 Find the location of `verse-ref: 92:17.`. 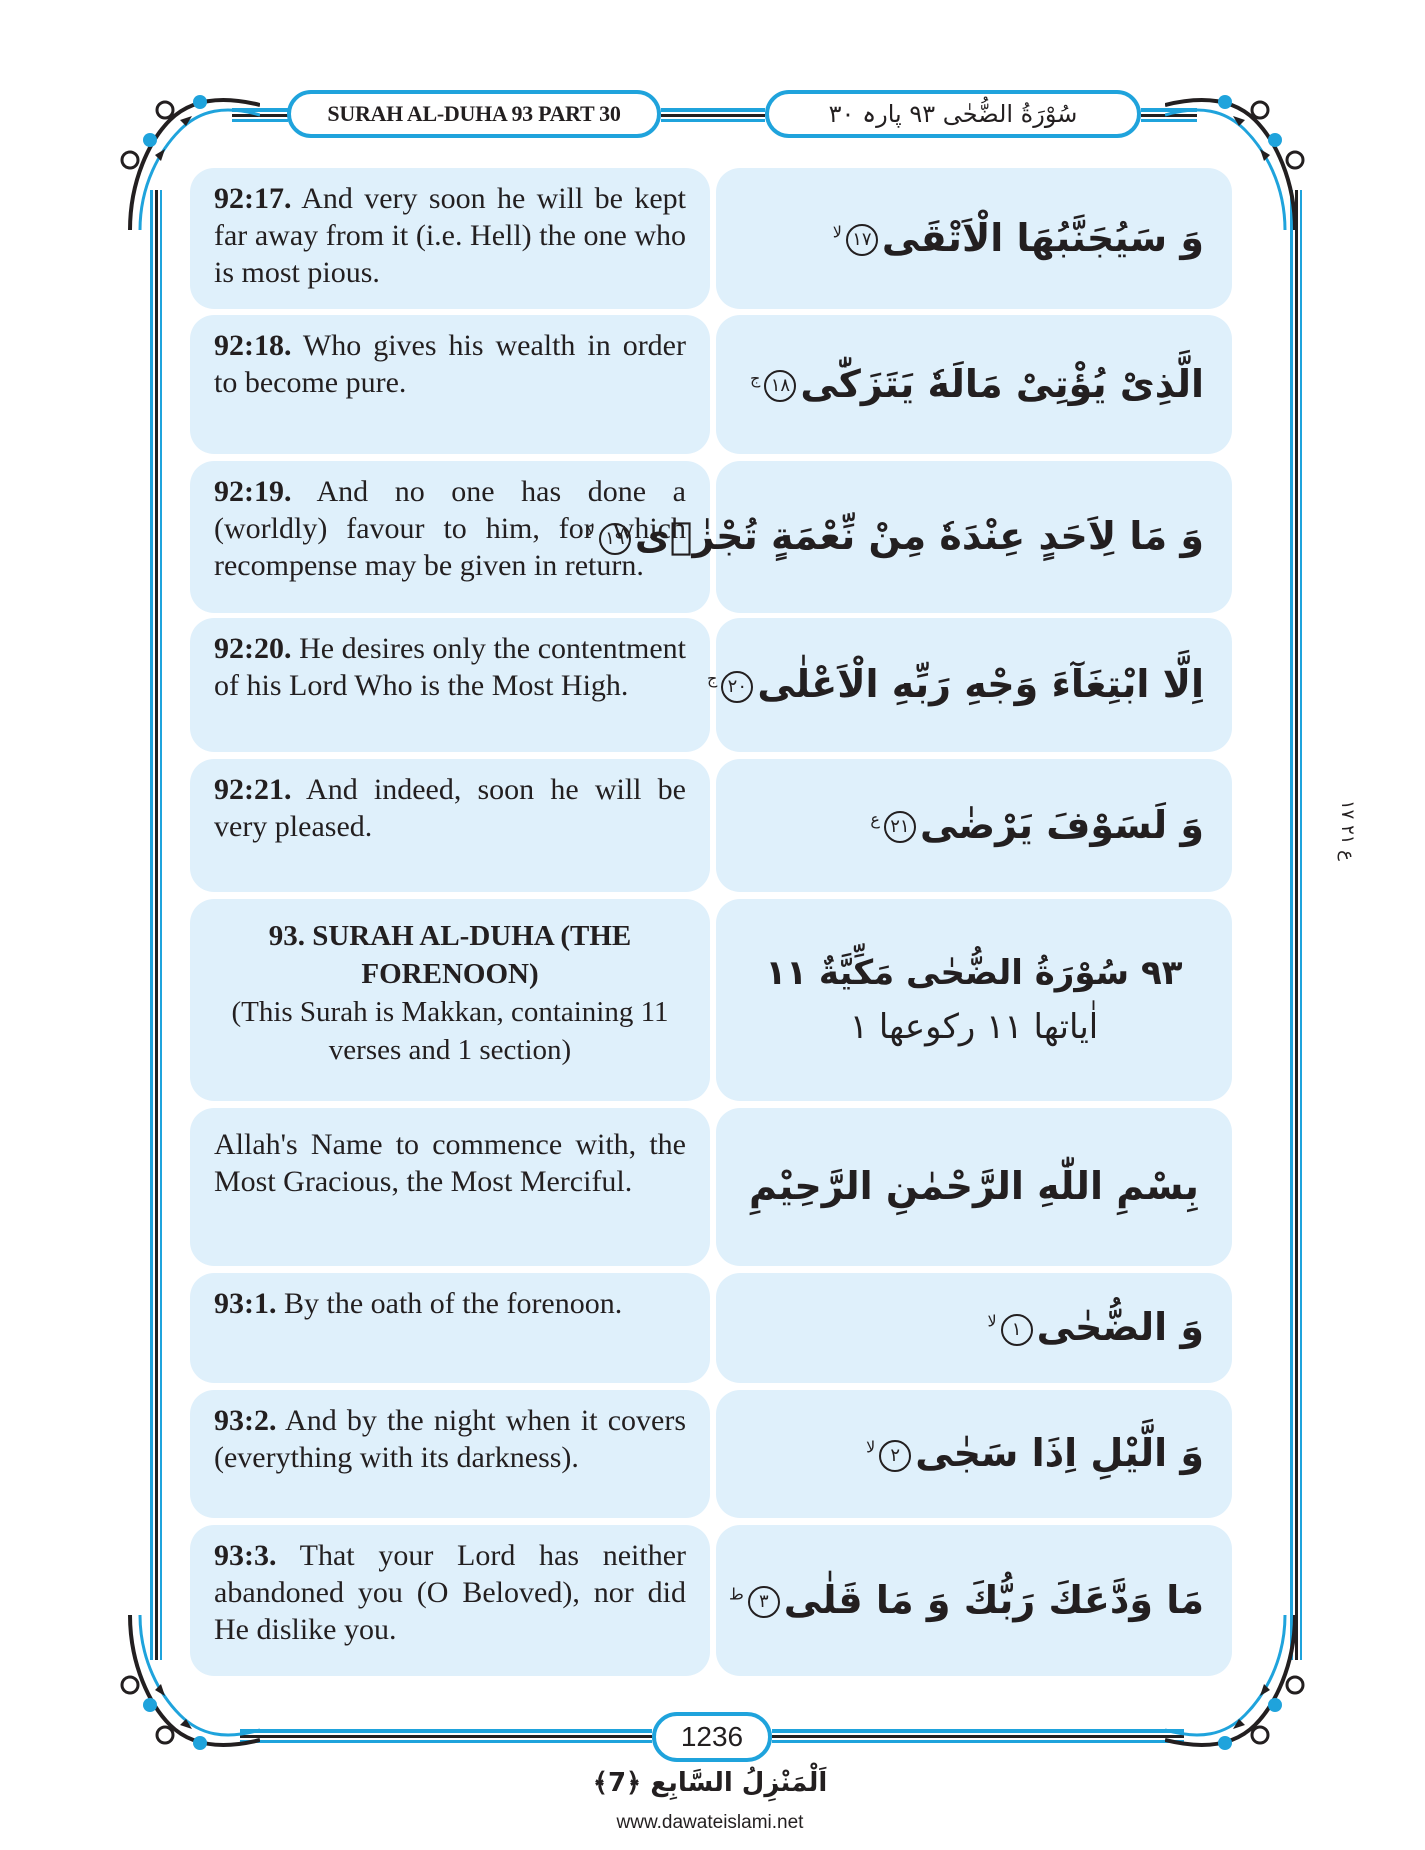

verse-ref: 92:17. is located at coordinates (253, 198).